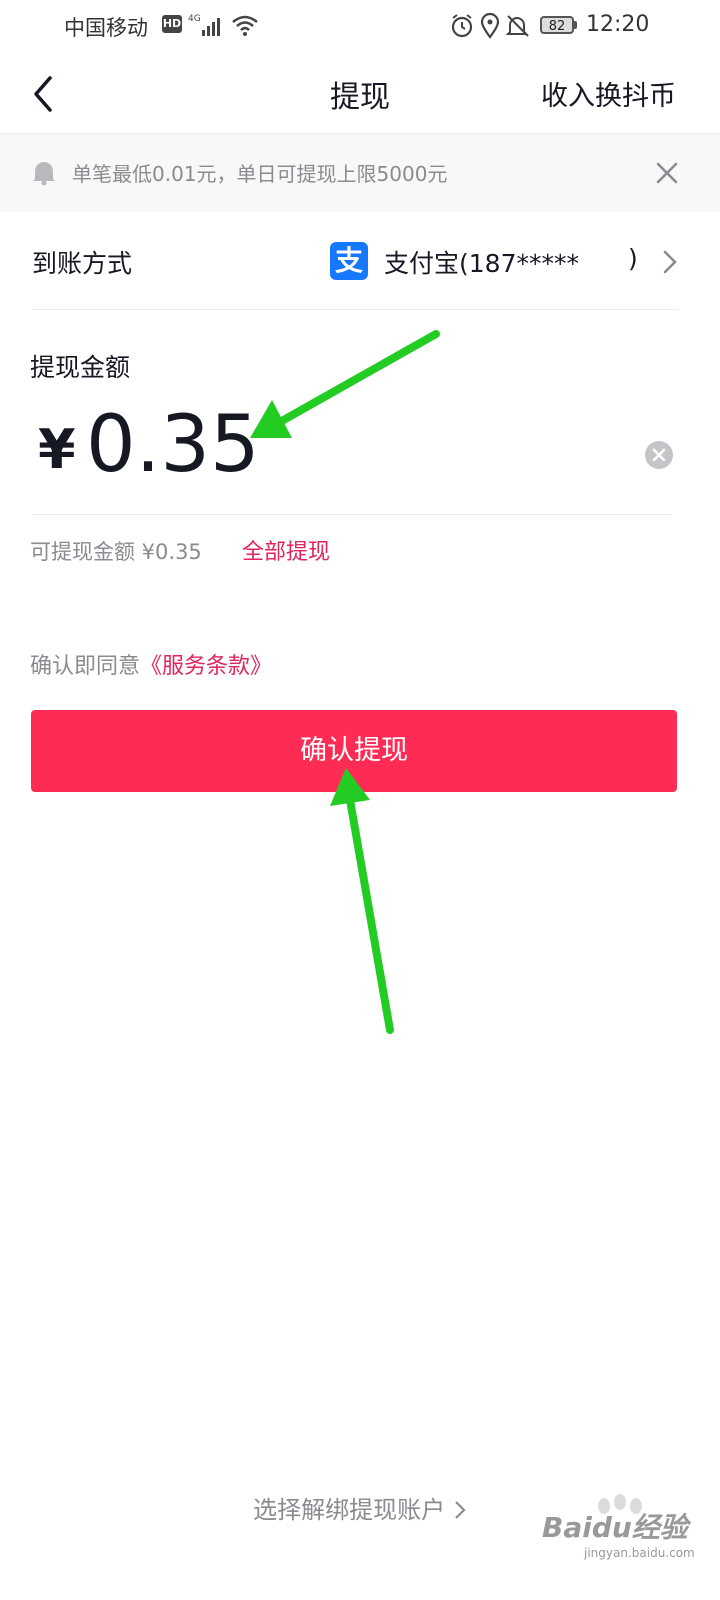 Image resolution: width=720 pixels, height=1600 pixels. Describe the element at coordinates (260, 174) in the screenshot. I see `notice-text: 单笔最低0.01元，单日可提现上限5000元` at that location.